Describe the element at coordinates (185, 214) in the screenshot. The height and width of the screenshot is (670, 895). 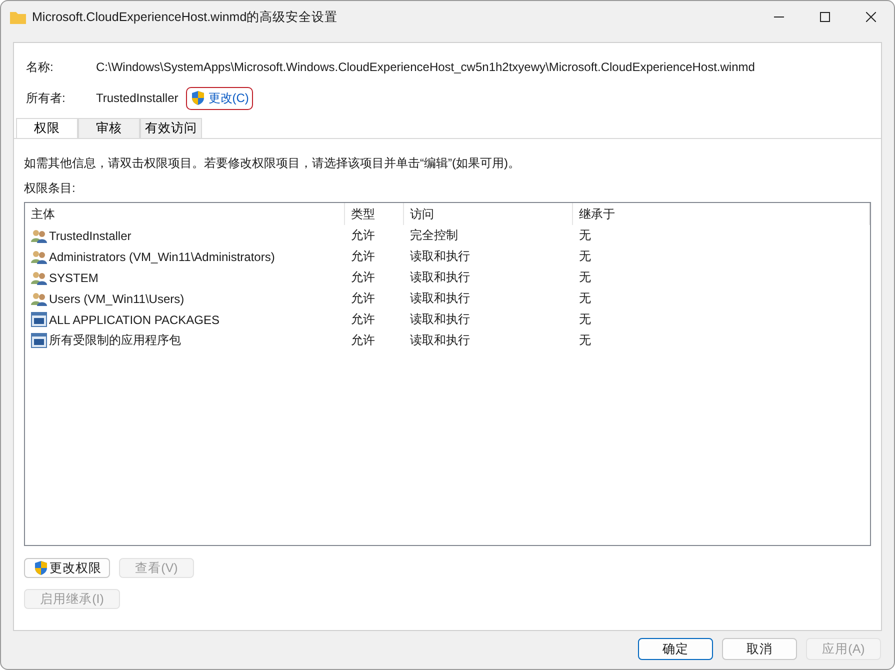
I see `column-header: 主体` at that location.